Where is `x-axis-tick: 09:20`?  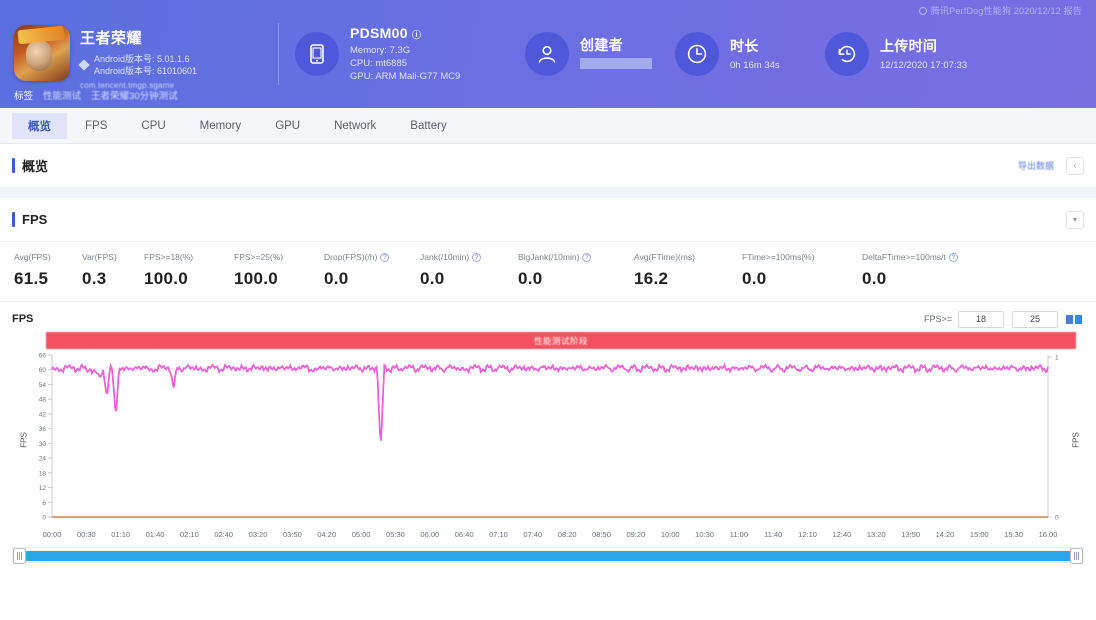
x-axis-tick: 09:20 is located at coordinates (636, 534).